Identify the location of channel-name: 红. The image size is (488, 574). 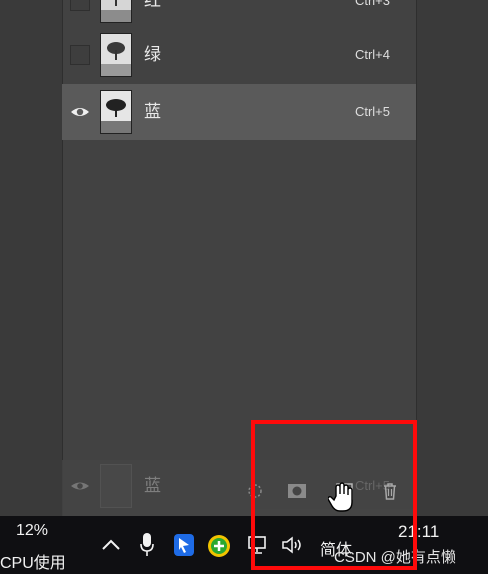
(152, 5).